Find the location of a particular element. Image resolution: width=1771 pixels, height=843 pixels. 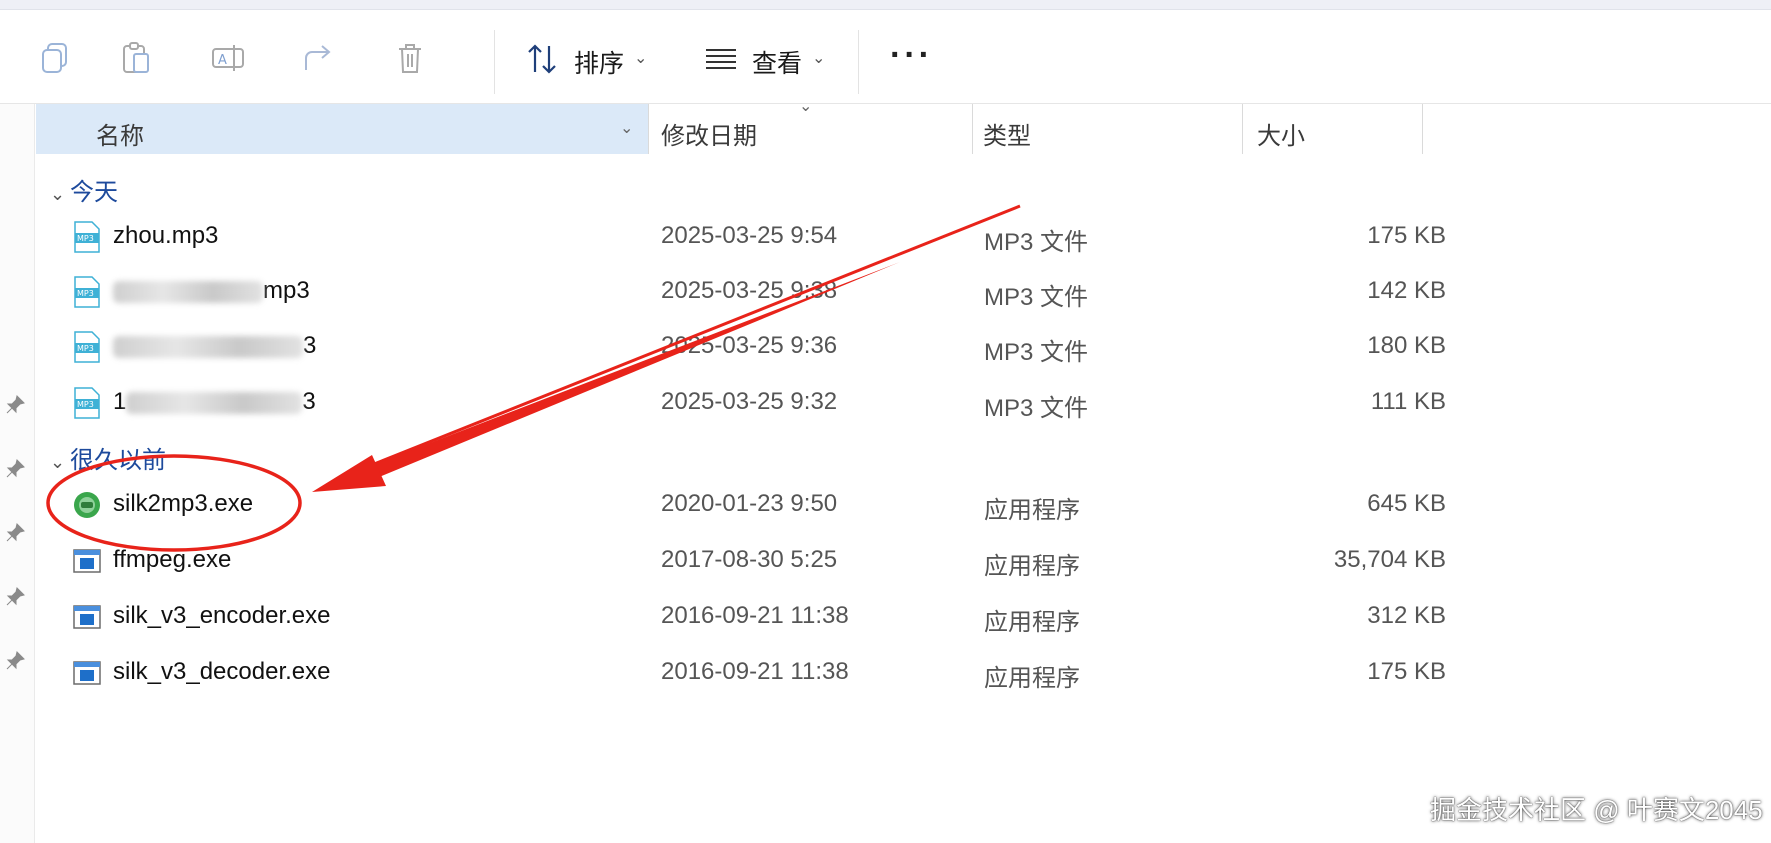

arrow-head is located at coordinates (349, 473).